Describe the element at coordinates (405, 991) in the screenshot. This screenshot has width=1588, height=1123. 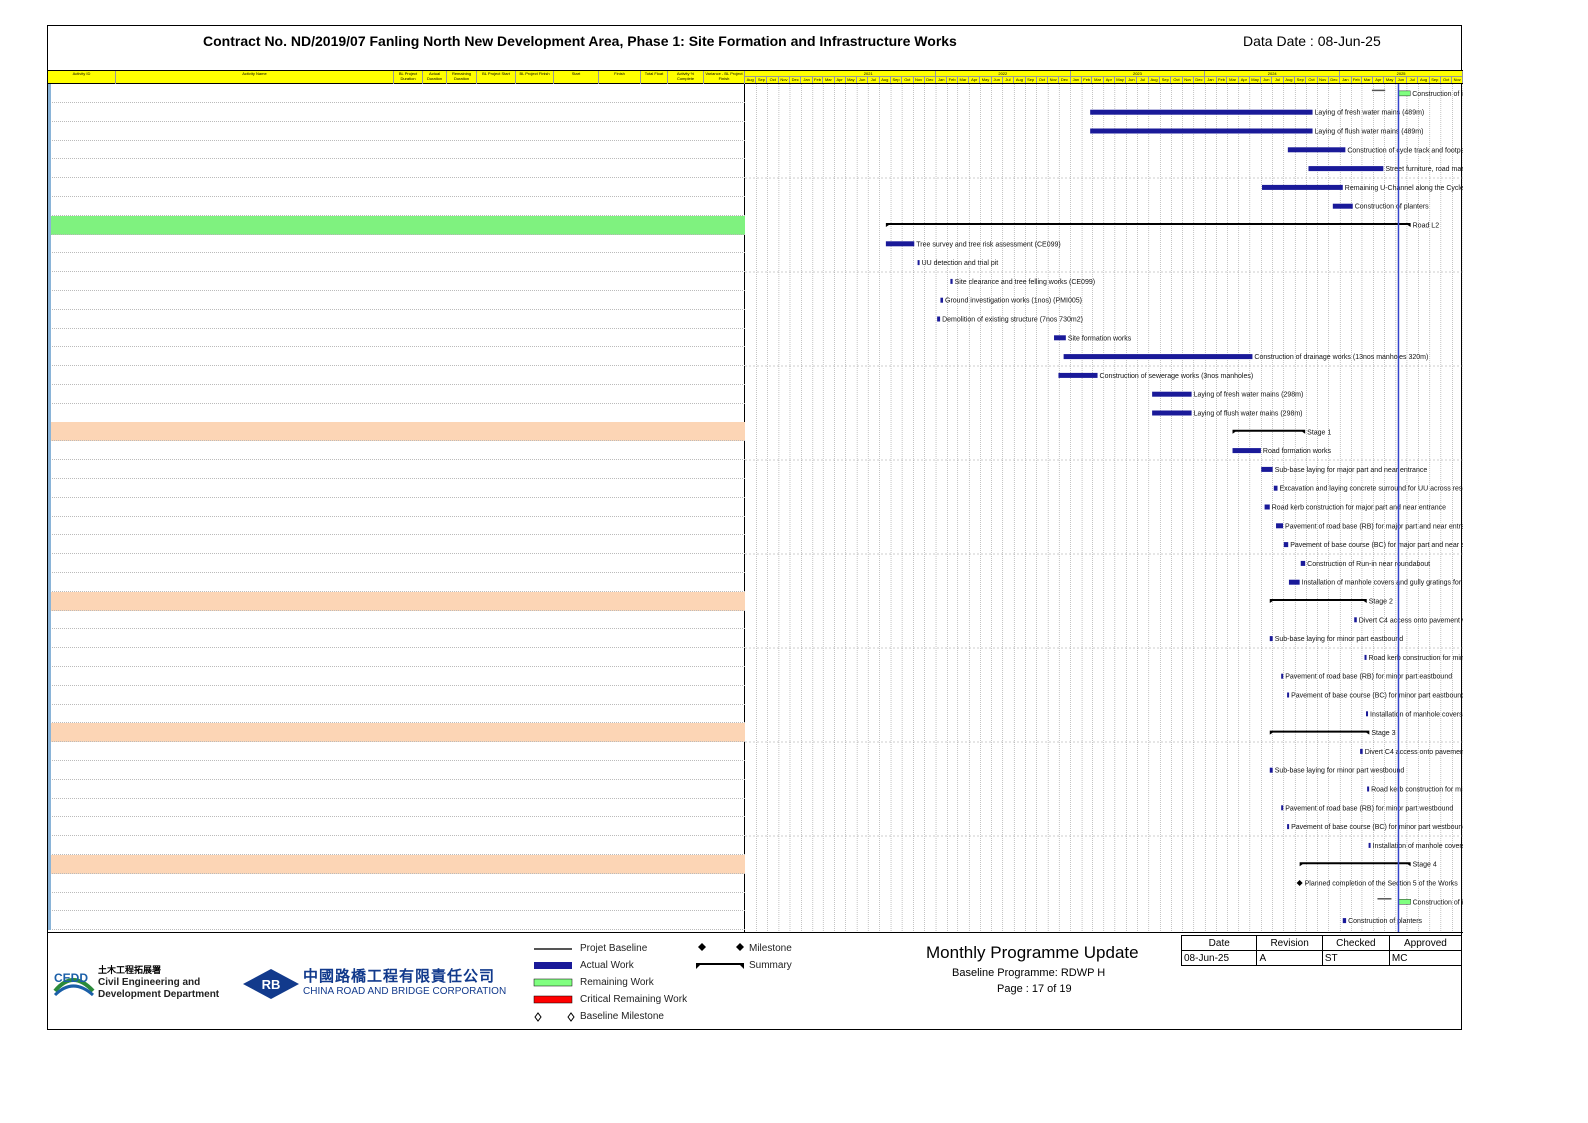
I see `crbc-en: CHINA ROAD AND BRIDGE CORPORATION` at that location.